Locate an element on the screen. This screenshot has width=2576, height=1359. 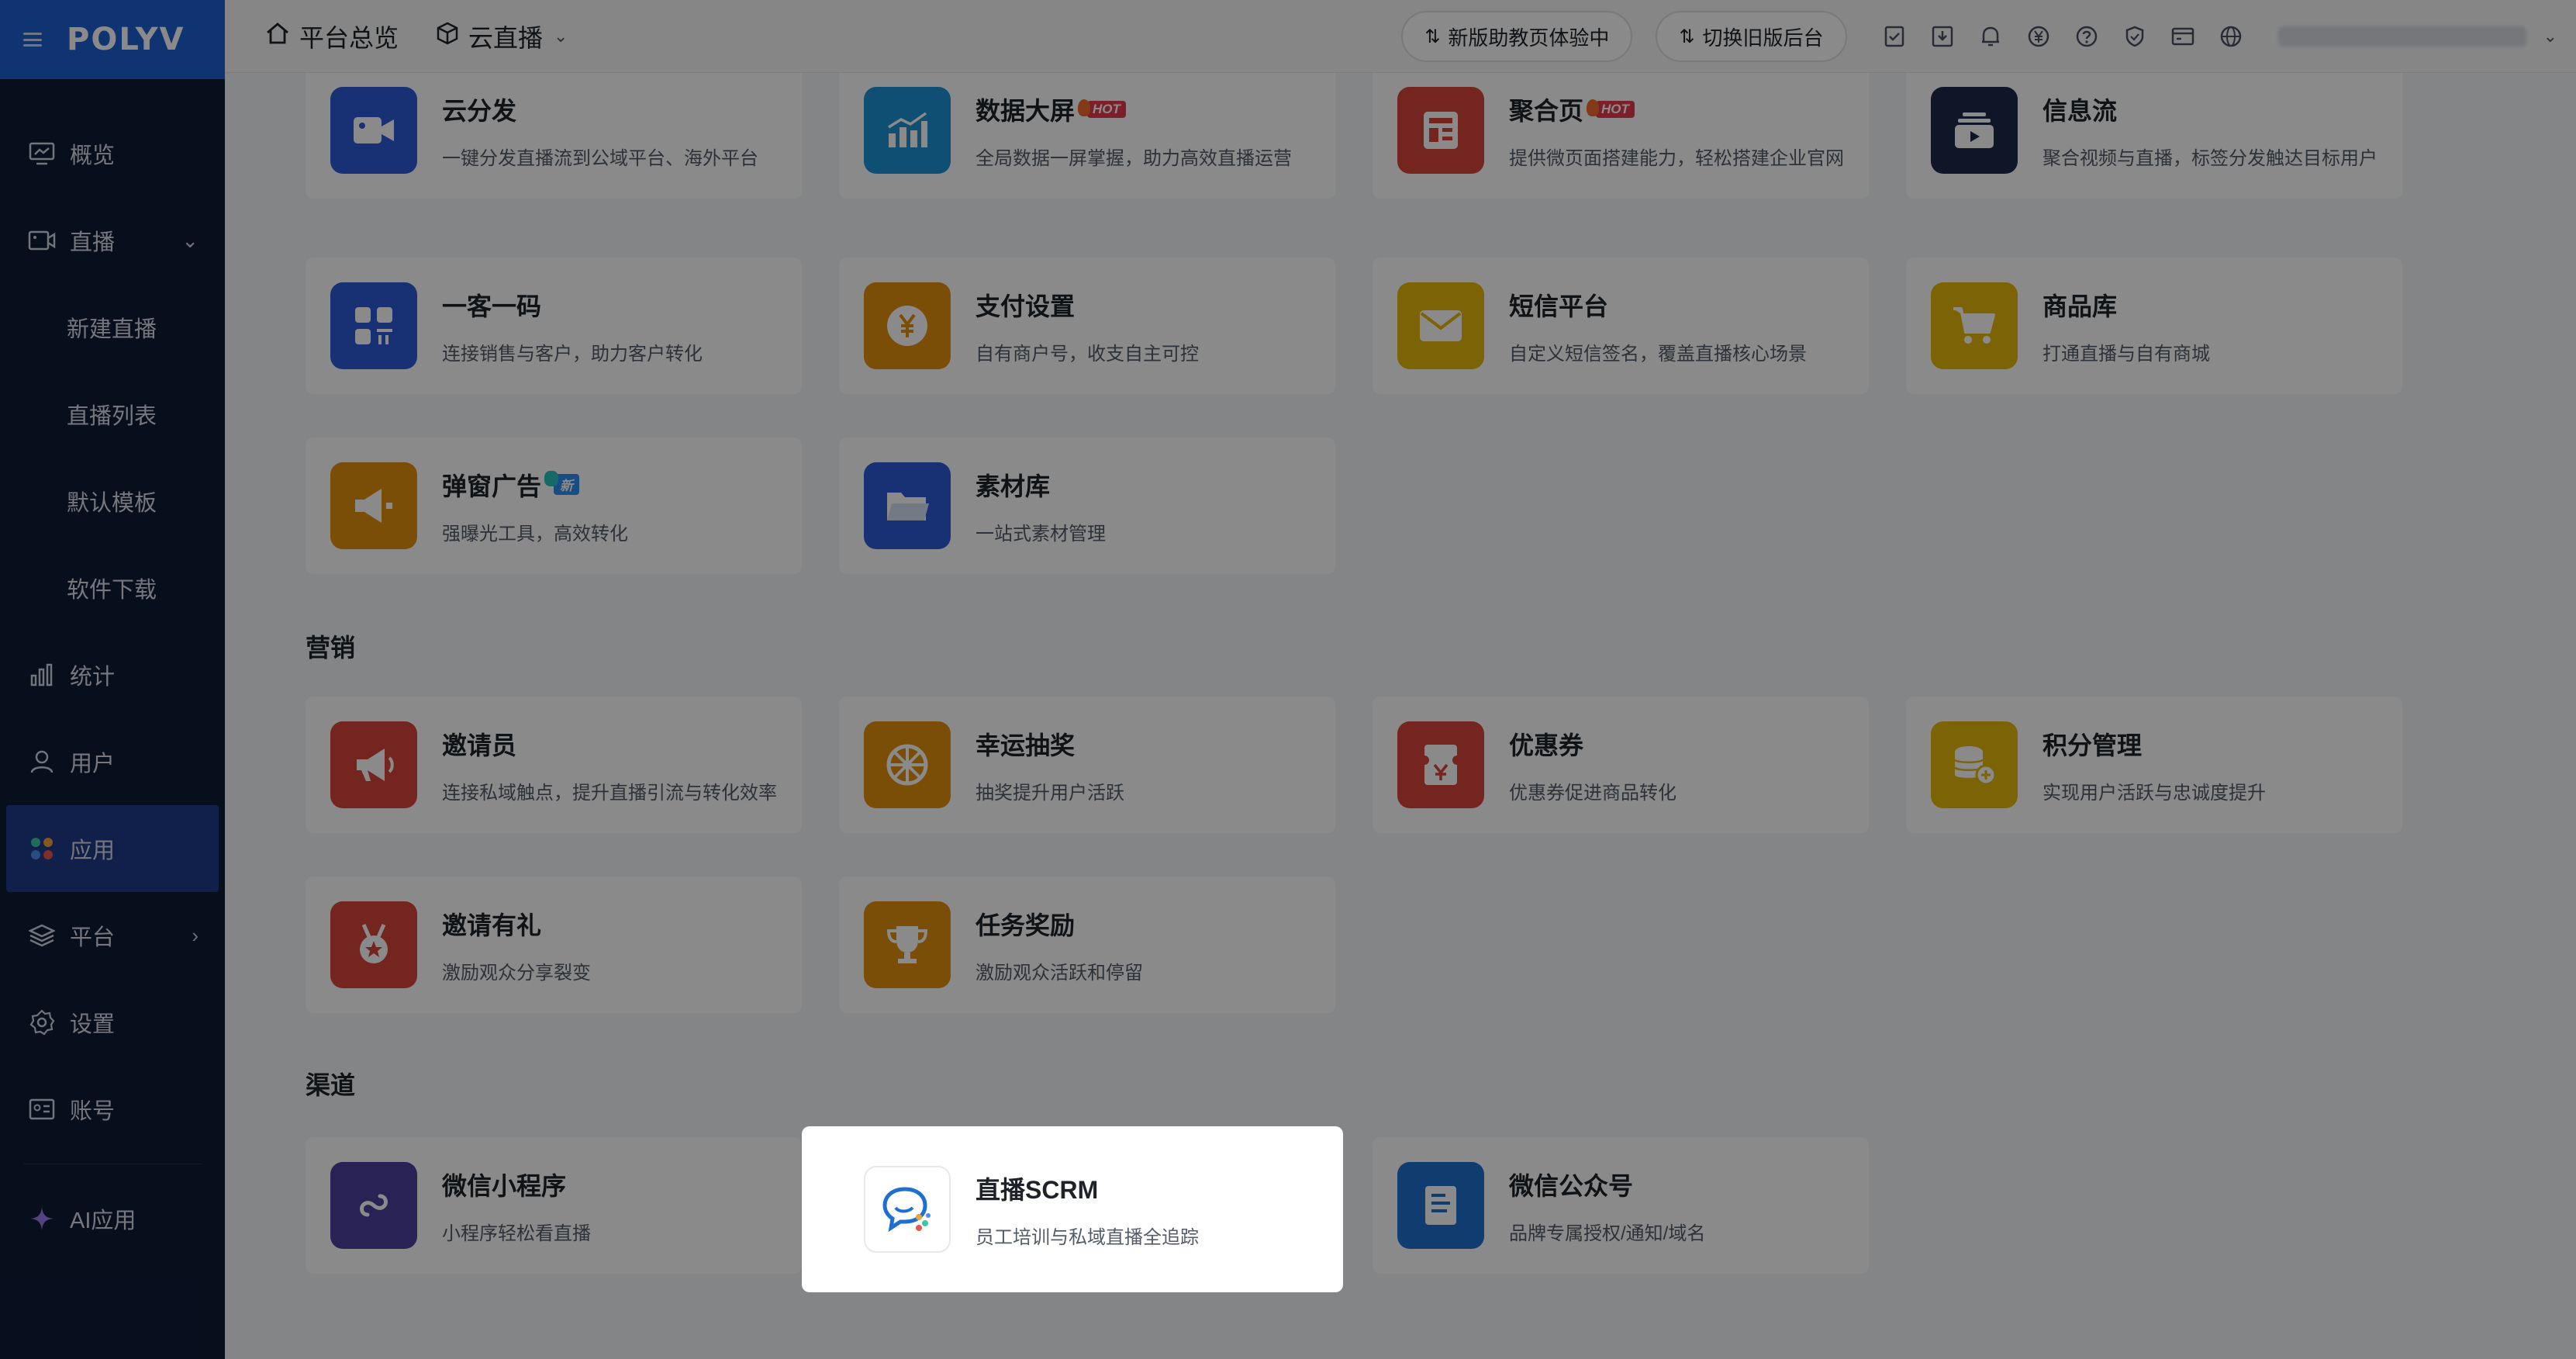
scrm-chat-icon is located at coordinates (907, 1209).